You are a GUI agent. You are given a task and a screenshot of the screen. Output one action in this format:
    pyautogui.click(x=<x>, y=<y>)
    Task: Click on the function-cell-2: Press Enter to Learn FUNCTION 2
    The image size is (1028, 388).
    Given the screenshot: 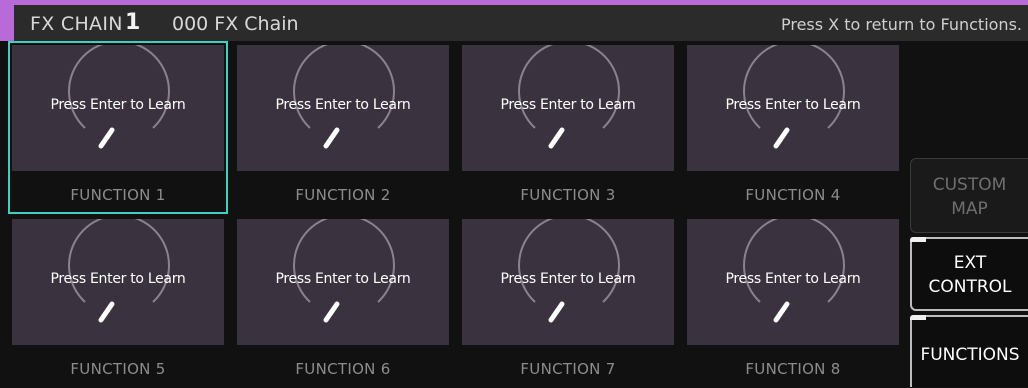 What is the action you would take?
    pyautogui.click(x=343, y=127)
    